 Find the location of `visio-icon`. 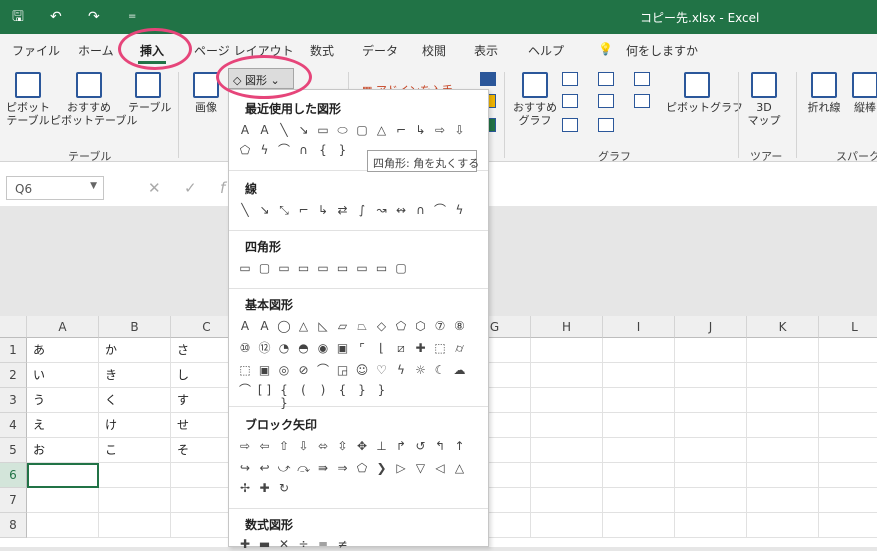

visio-icon is located at coordinates (488, 79).